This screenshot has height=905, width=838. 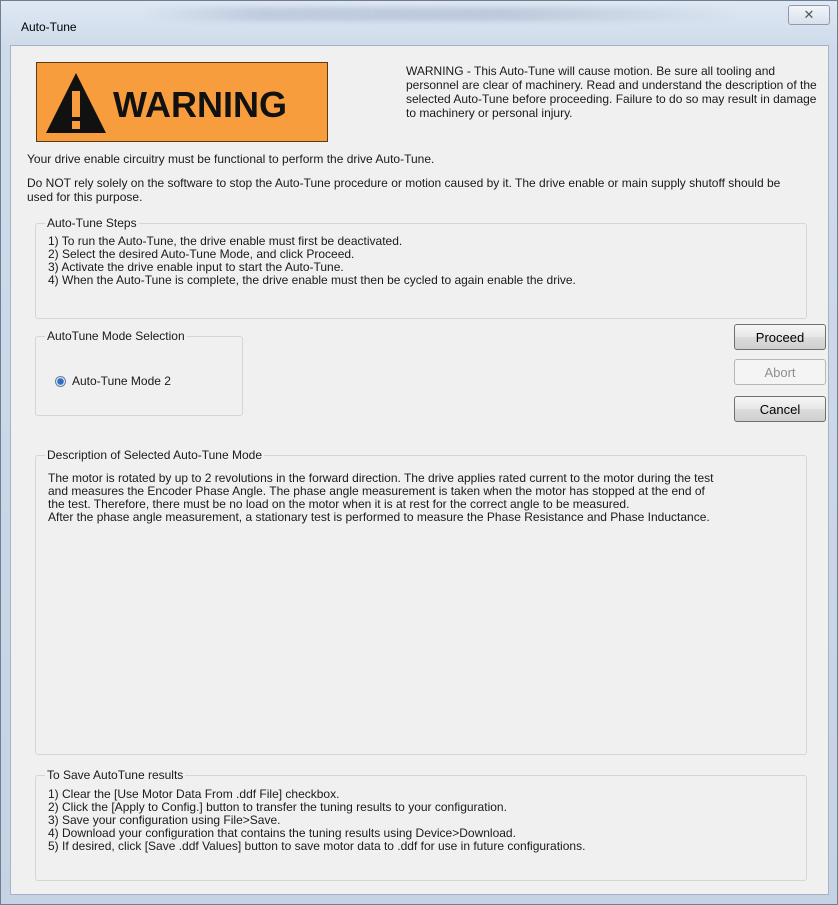 What do you see at coordinates (115, 775) in the screenshot?
I see `save-results-title: To Save AutoTune results` at bounding box center [115, 775].